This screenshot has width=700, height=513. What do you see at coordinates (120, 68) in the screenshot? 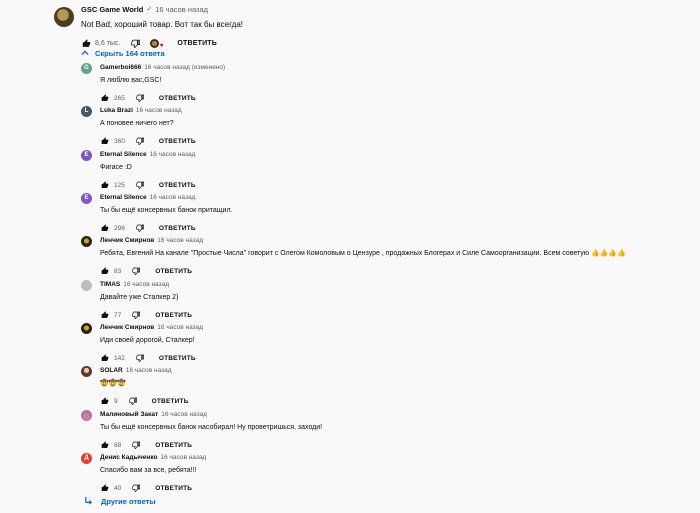
I see `reply-author: Gamerboi666` at bounding box center [120, 68].